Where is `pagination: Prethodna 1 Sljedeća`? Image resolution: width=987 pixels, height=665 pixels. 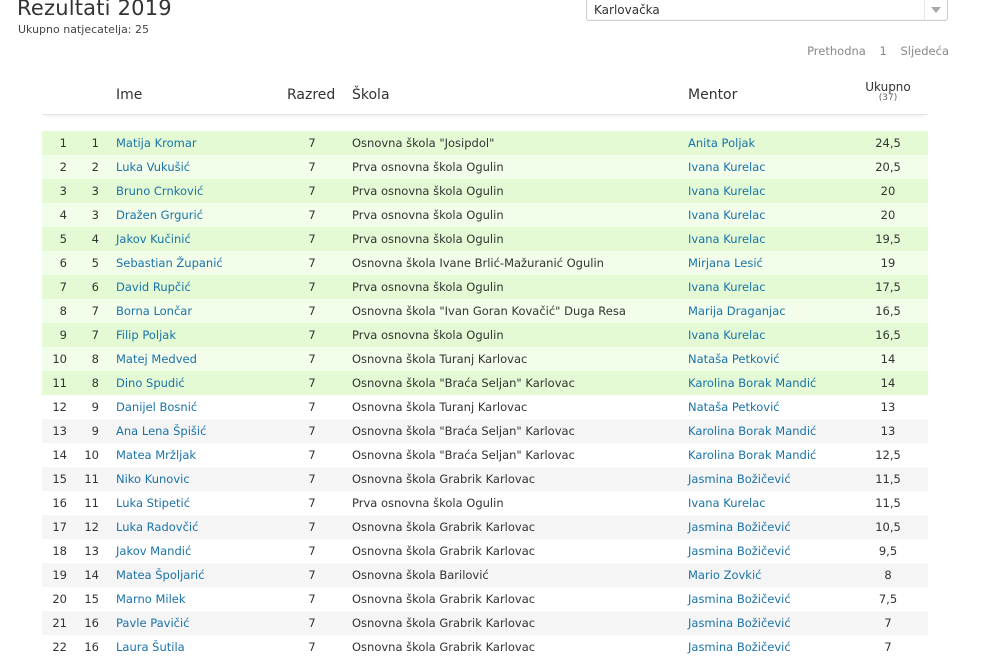
pagination: Prethodna 1 Sljedeća is located at coordinates (873, 51).